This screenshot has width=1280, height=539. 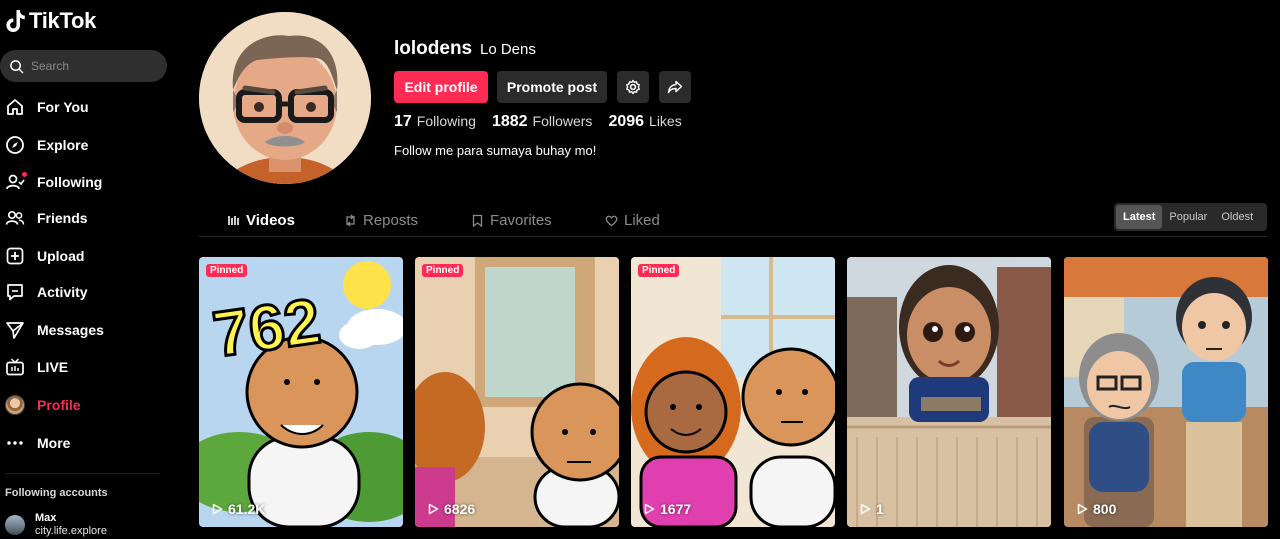 What do you see at coordinates (63, 20) in the screenshot?
I see `brand-name: TikTok` at bounding box center [63, 20].